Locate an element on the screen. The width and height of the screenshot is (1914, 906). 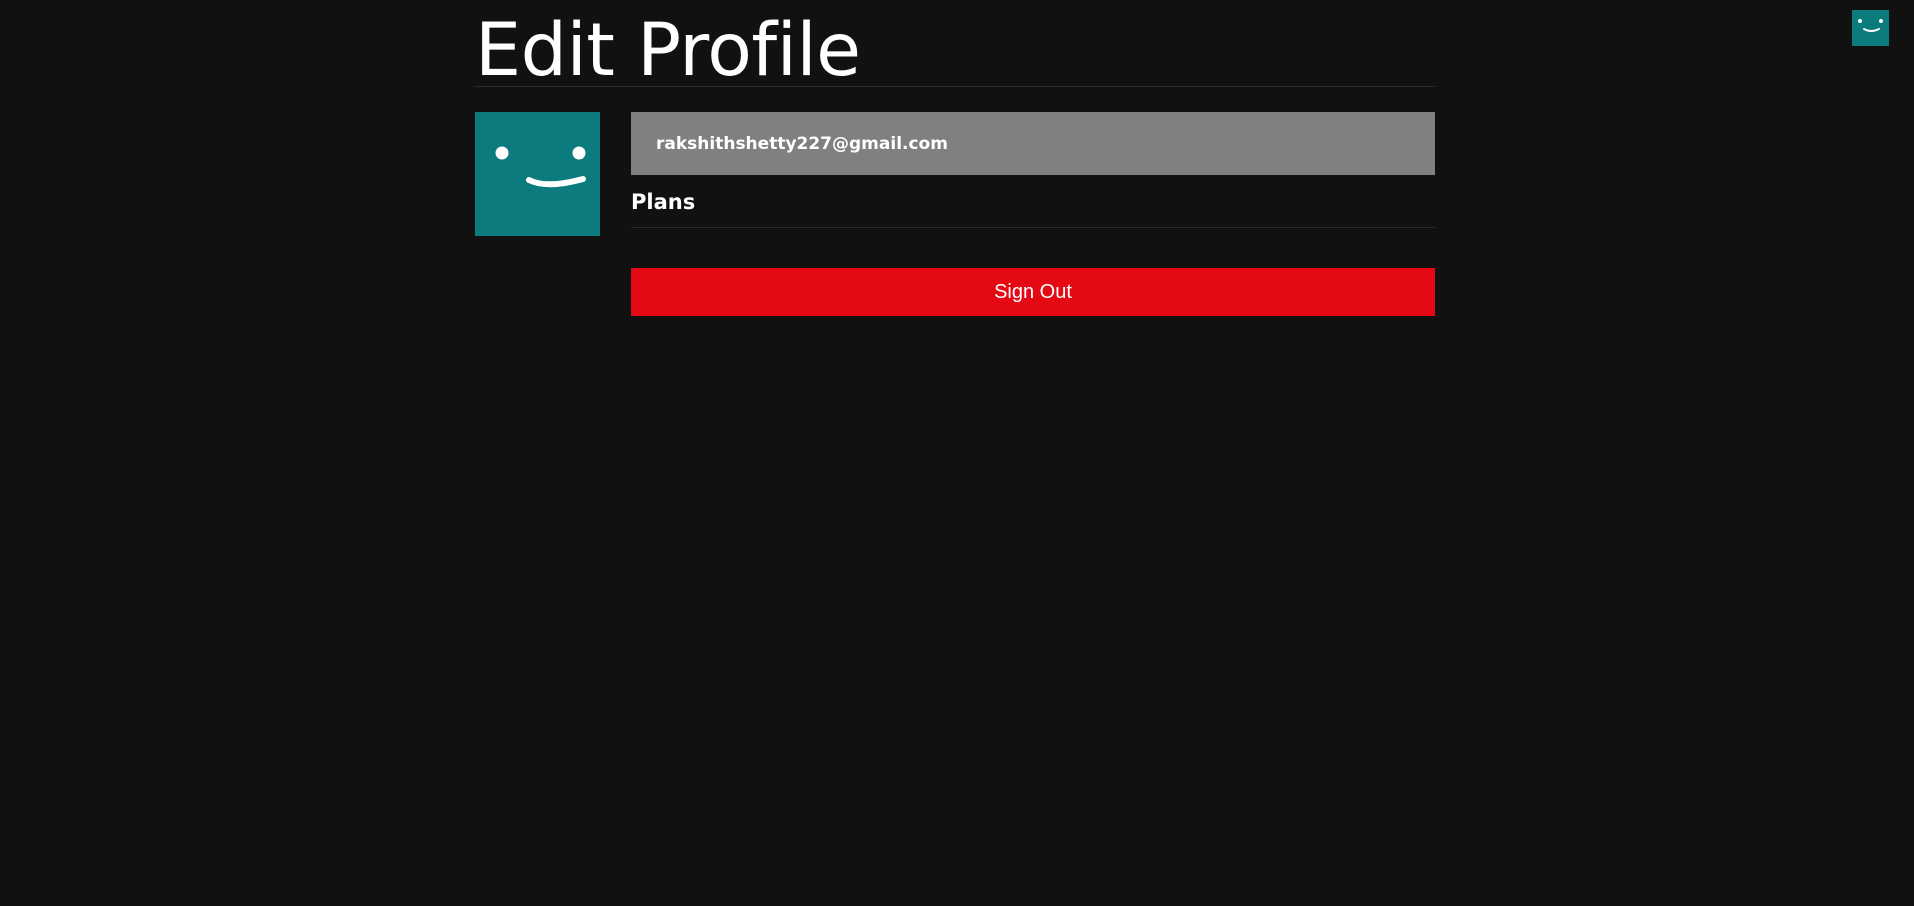
profile-avatar is located at coordinates (537, 174).